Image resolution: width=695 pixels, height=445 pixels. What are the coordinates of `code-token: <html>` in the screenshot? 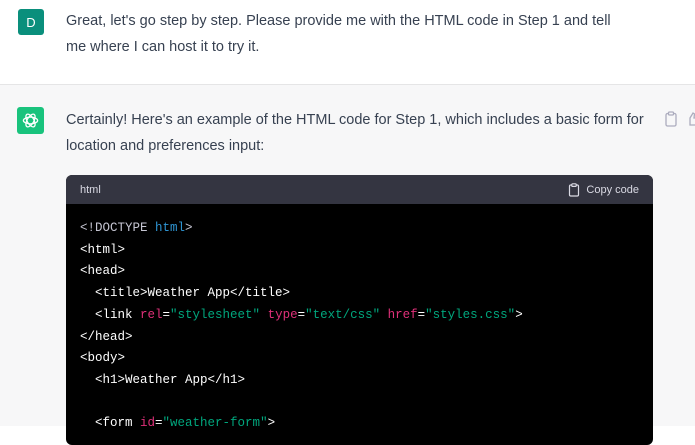 It's located at (103, 249).